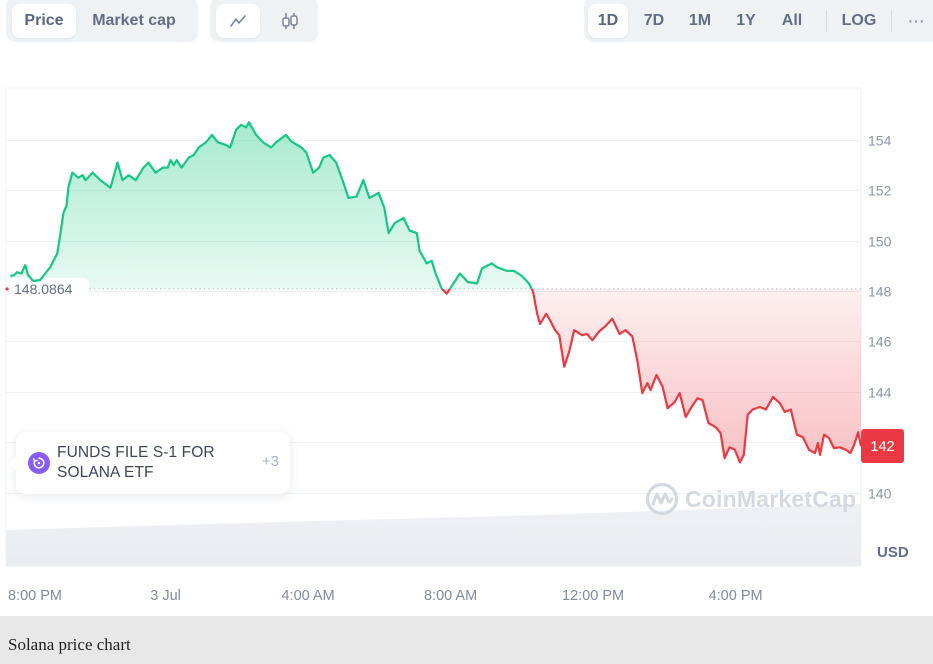  What do you see at coordinates (35, 596) in the screenshot?
I see `x-tick-label: 8:00 PM` at bounding box center [35, 596].